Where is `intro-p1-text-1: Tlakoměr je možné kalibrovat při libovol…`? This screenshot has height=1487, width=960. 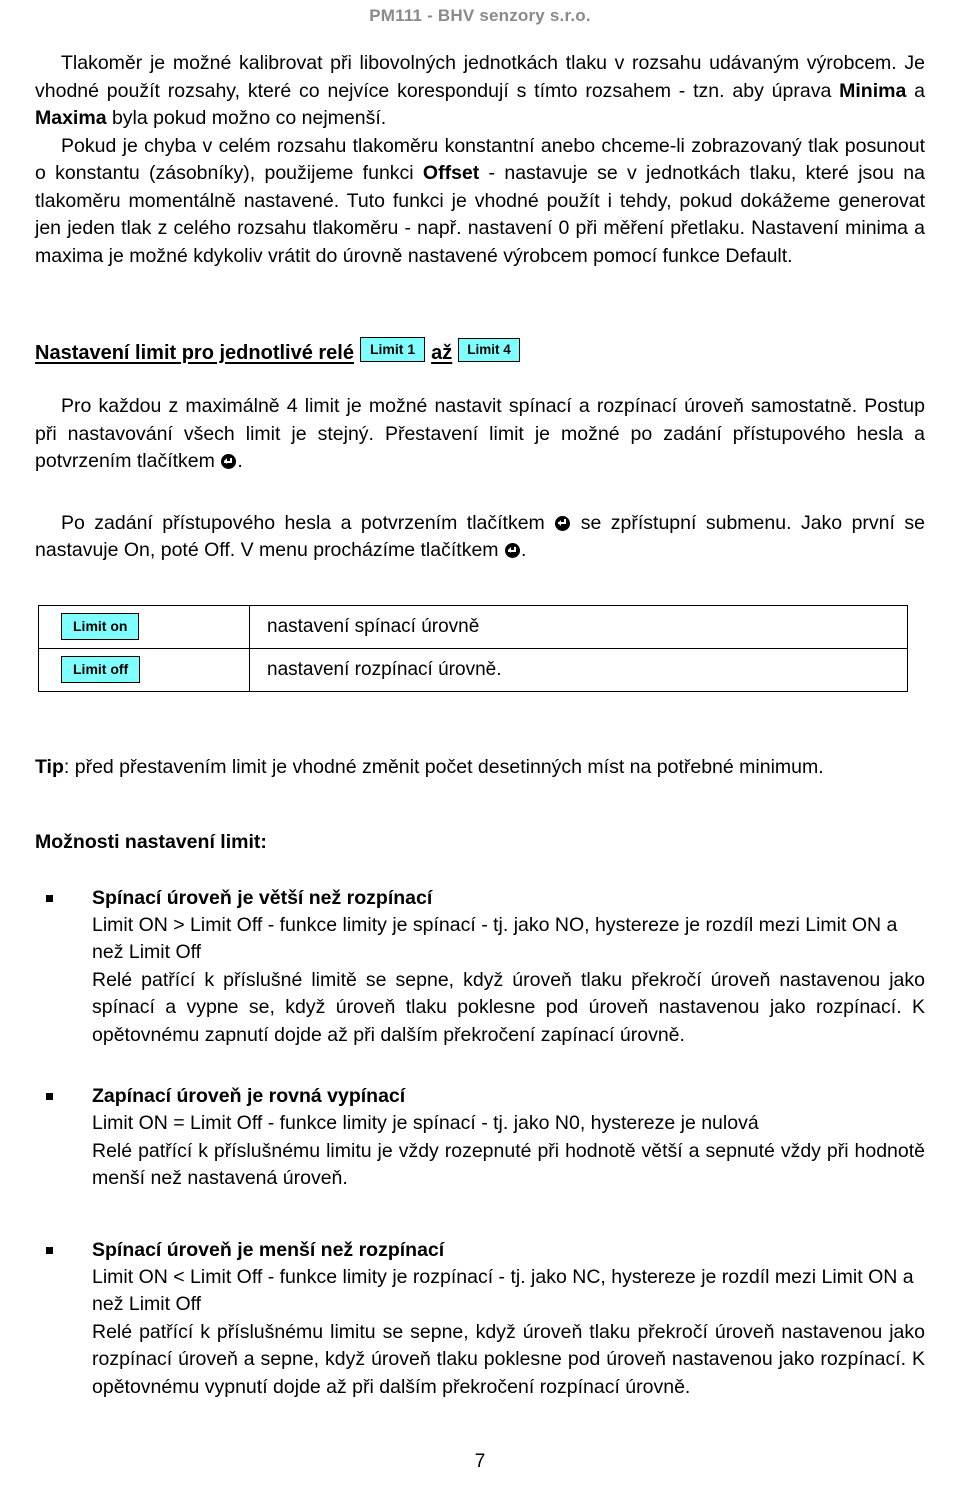 intro-p1-text-1: Tlakoměr je možné kalibrovat při libovol… is located at coordinates (480, 77).